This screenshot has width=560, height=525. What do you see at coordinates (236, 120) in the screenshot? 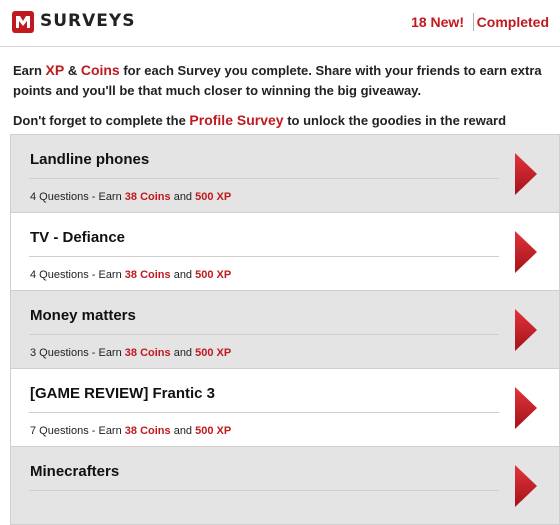
I see `profile-survey-link: Profile Survey` at bounding box center [236, 120].